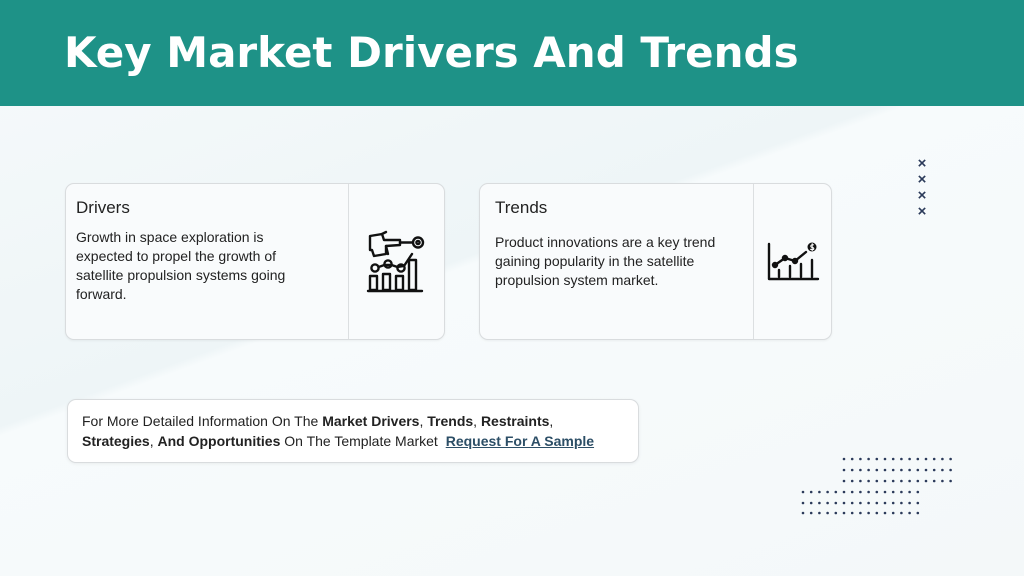  What do you see at coordinates (521, 207) in the screenshot?
I see `trends-title: Trends` at bounding box center [521, 207].